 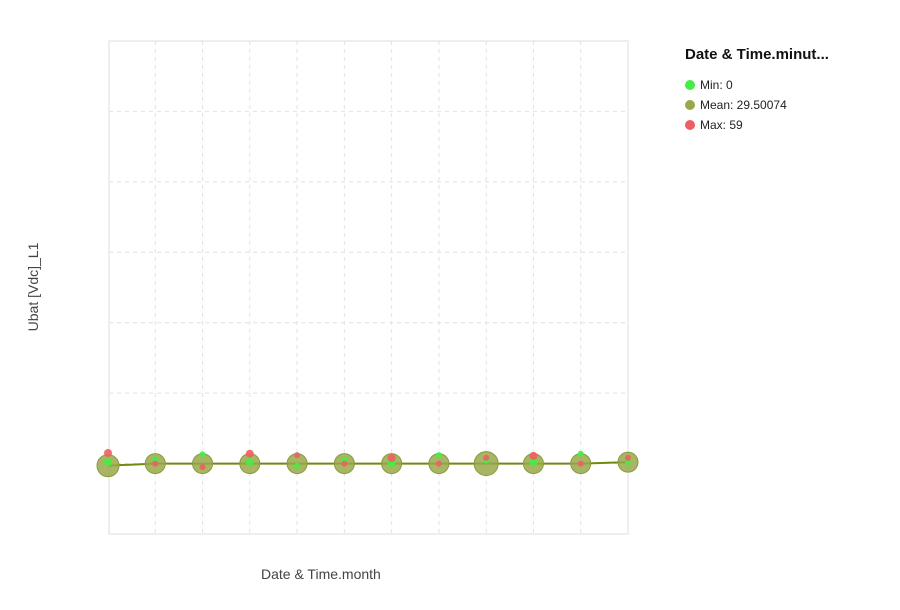 I want to click on y-axis-label: Ubat [Vdc]_L1, so click(x=33, y=287).